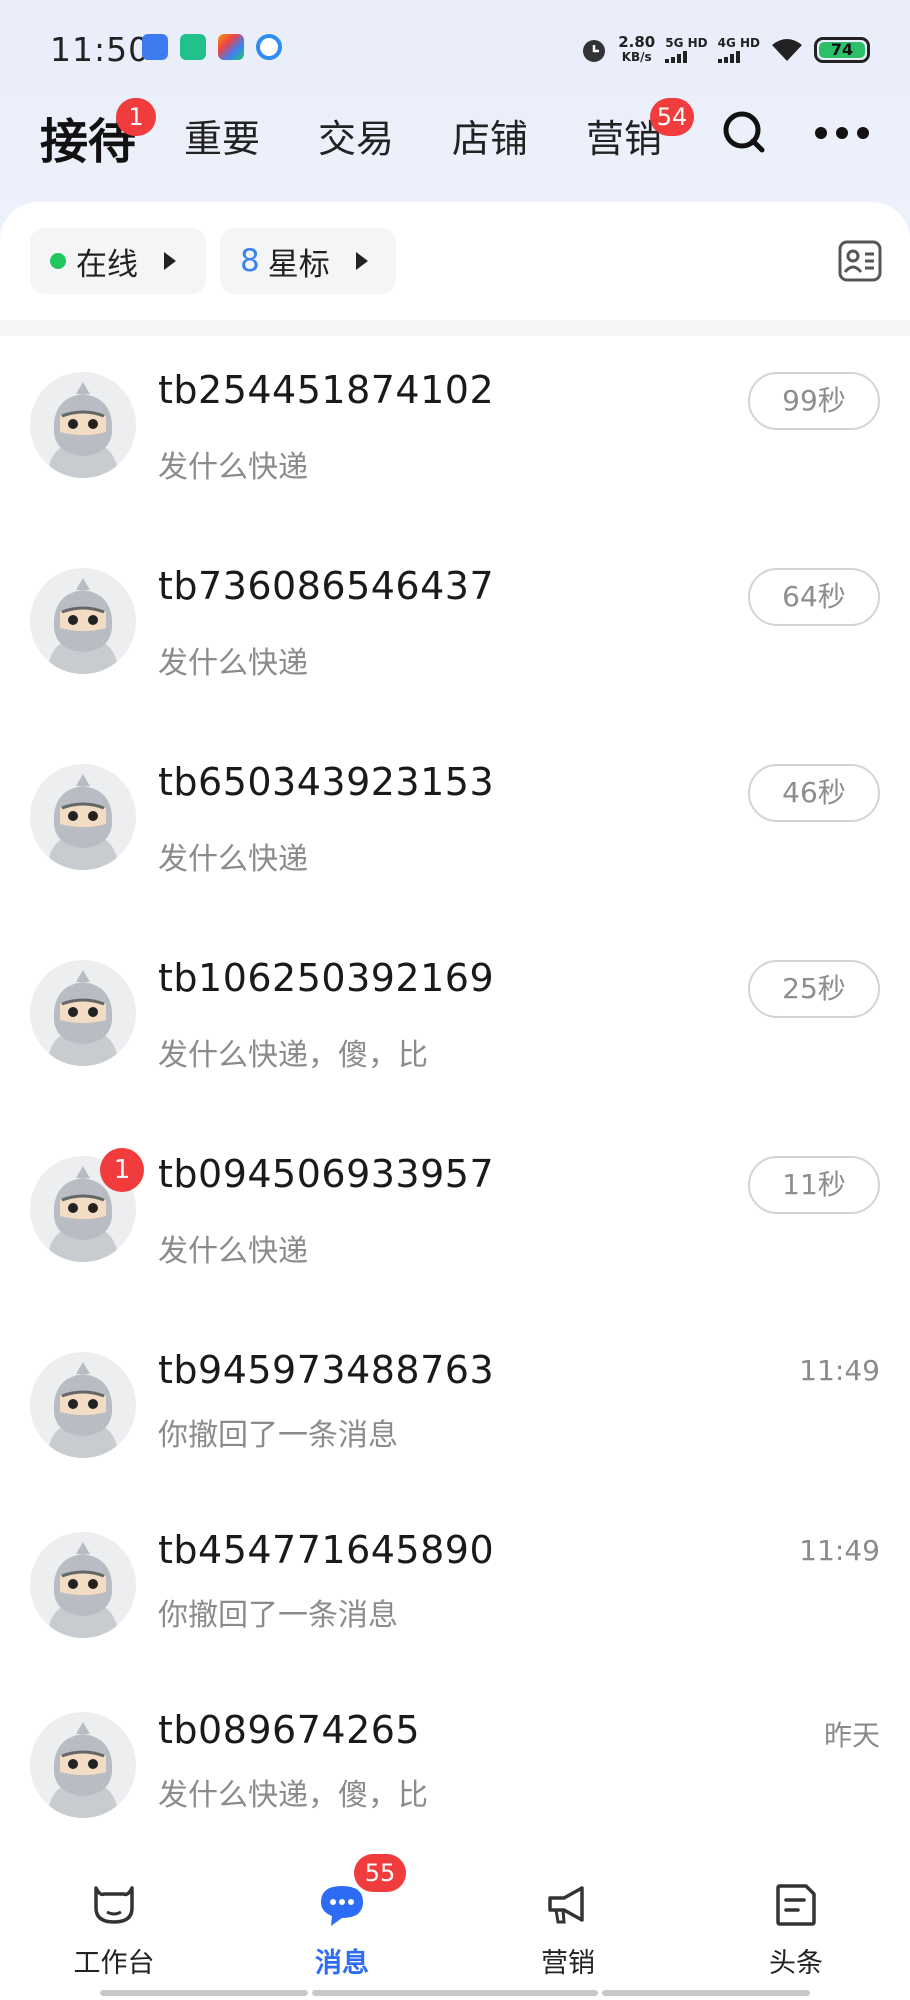 Image resolution: width=910 pixels, height=2000 pixels. Describe the element at coordinates (455, 1577) in the screenshot. I see `conversation-row: tb454771645890 你撤回了一条消息 11:49` at that location.